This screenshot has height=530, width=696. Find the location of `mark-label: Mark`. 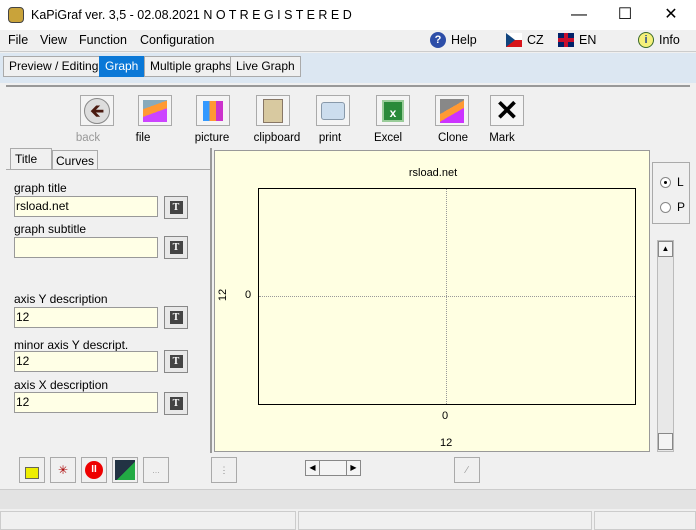

mark-label: Mark is located at coordinates (502, 138).